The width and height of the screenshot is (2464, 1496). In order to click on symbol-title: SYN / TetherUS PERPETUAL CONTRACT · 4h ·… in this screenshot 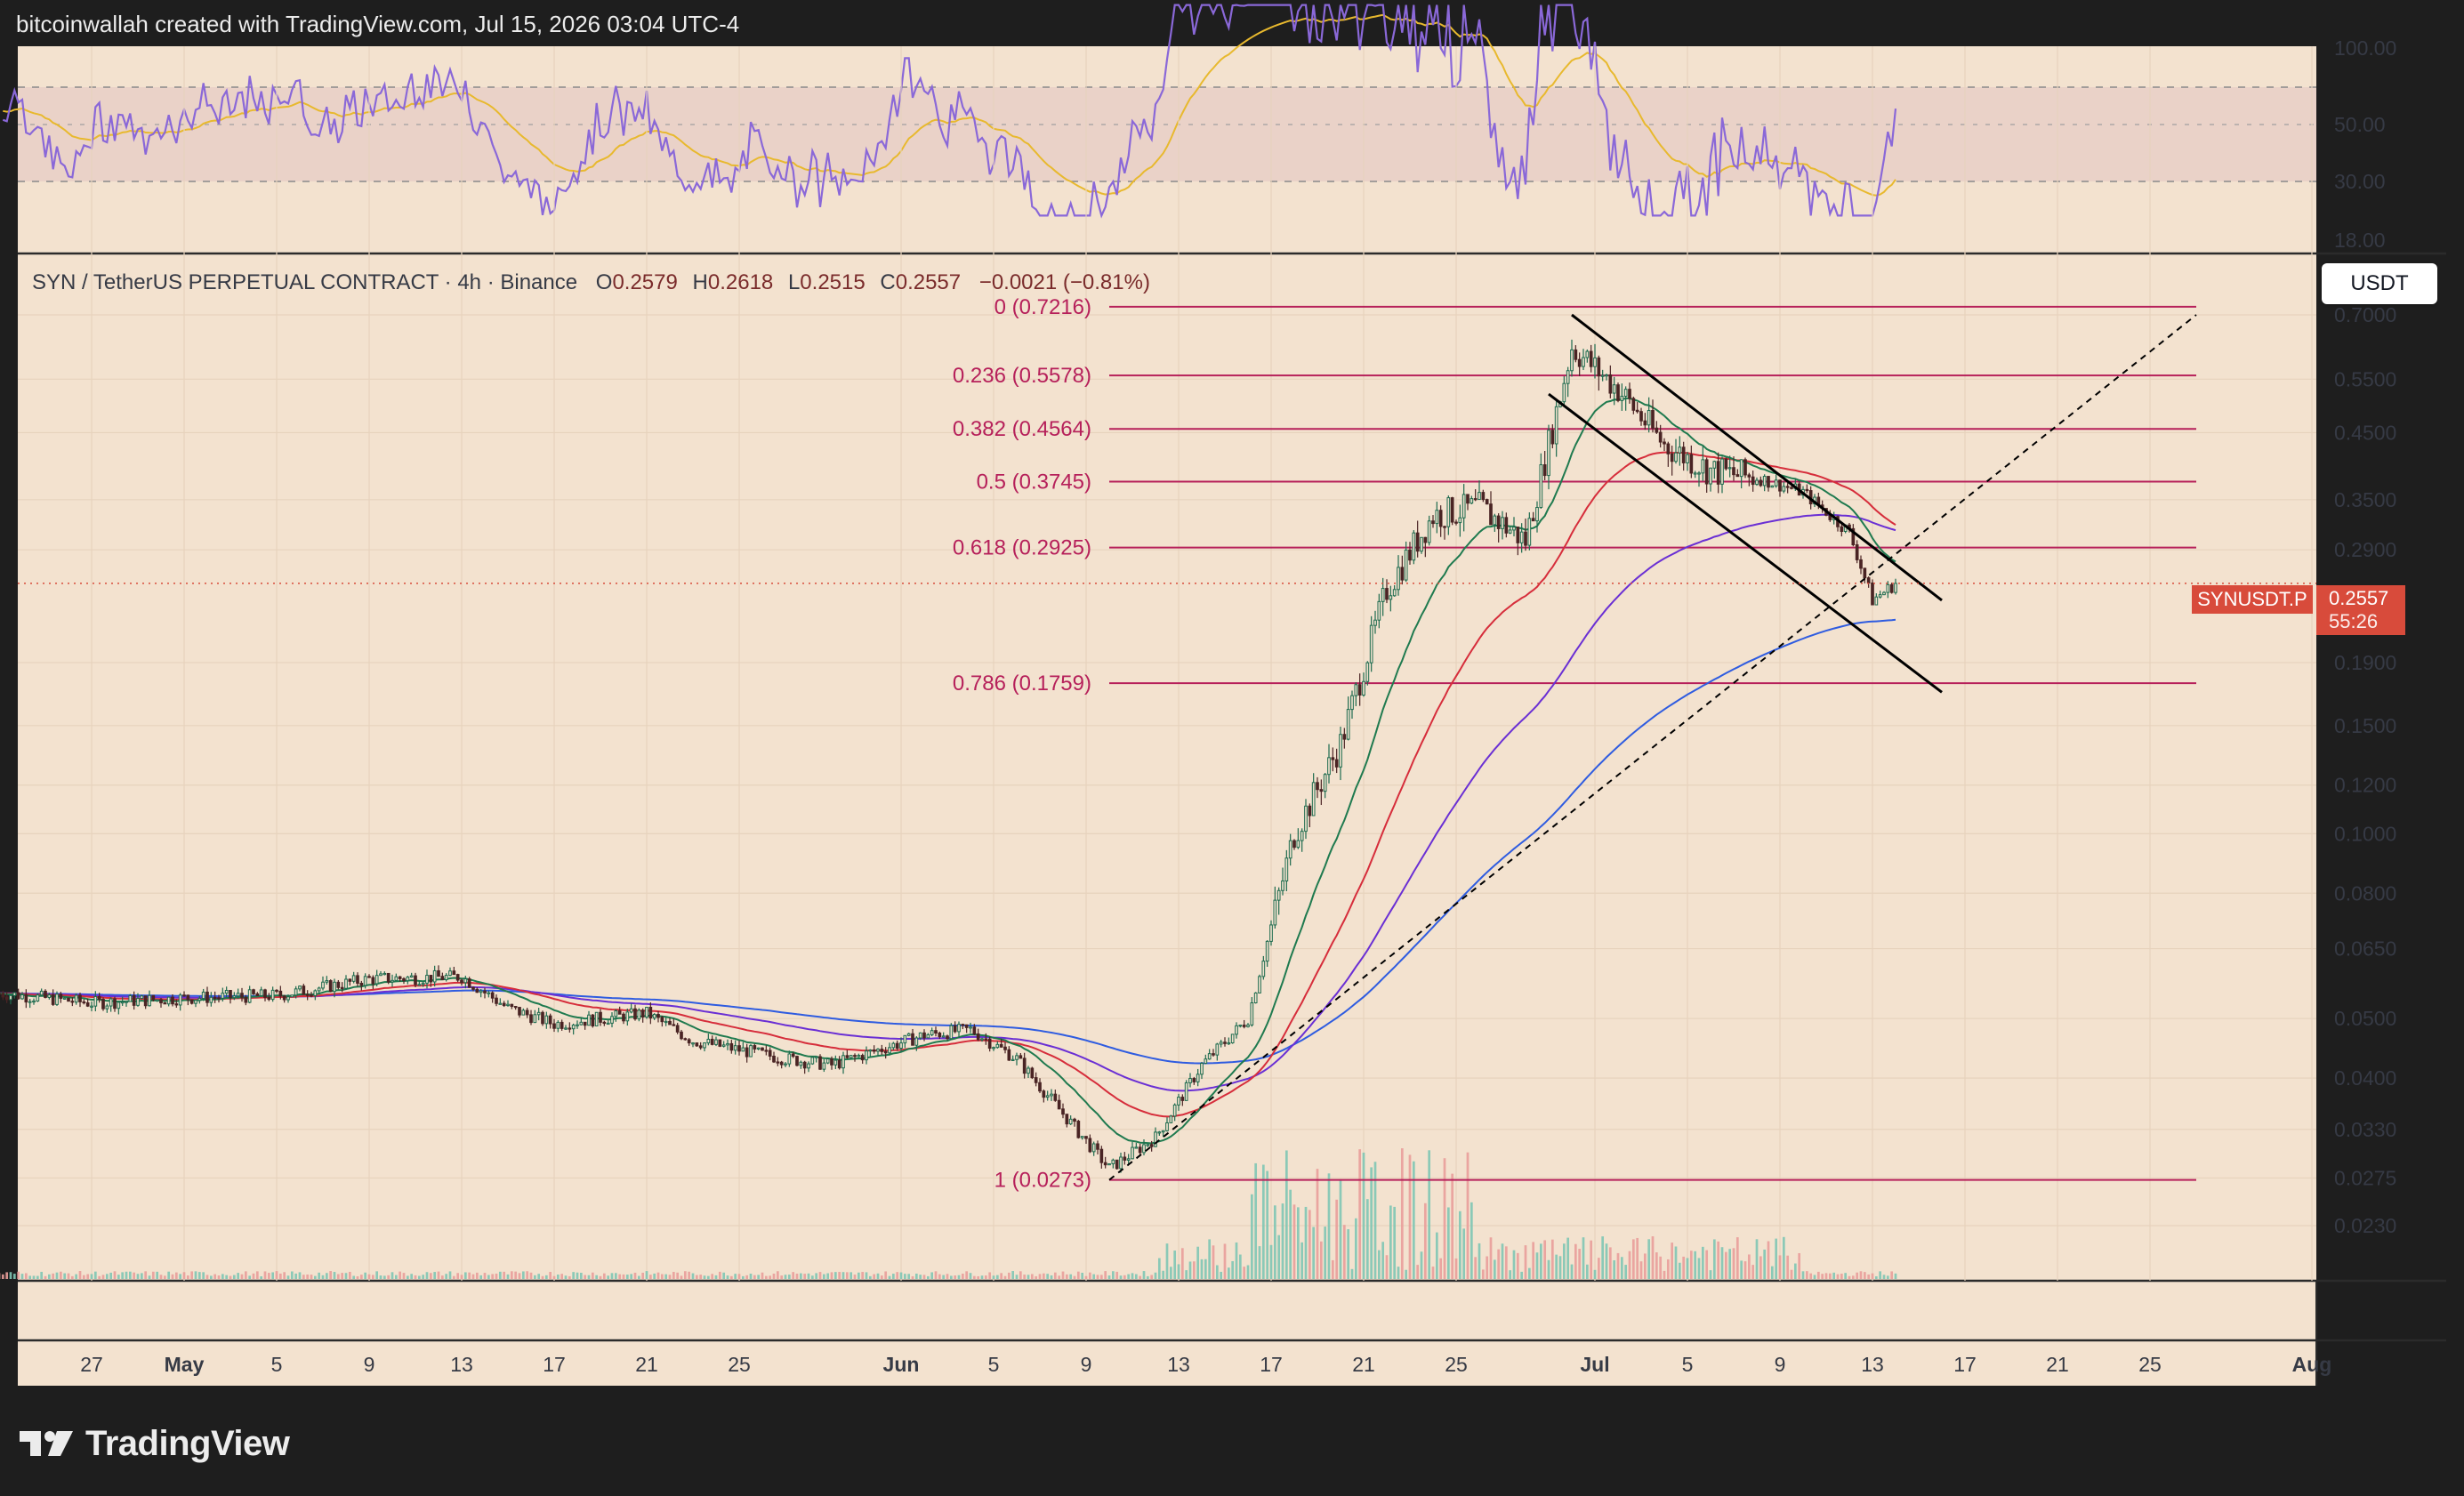, I will do `click(304, 282)`.